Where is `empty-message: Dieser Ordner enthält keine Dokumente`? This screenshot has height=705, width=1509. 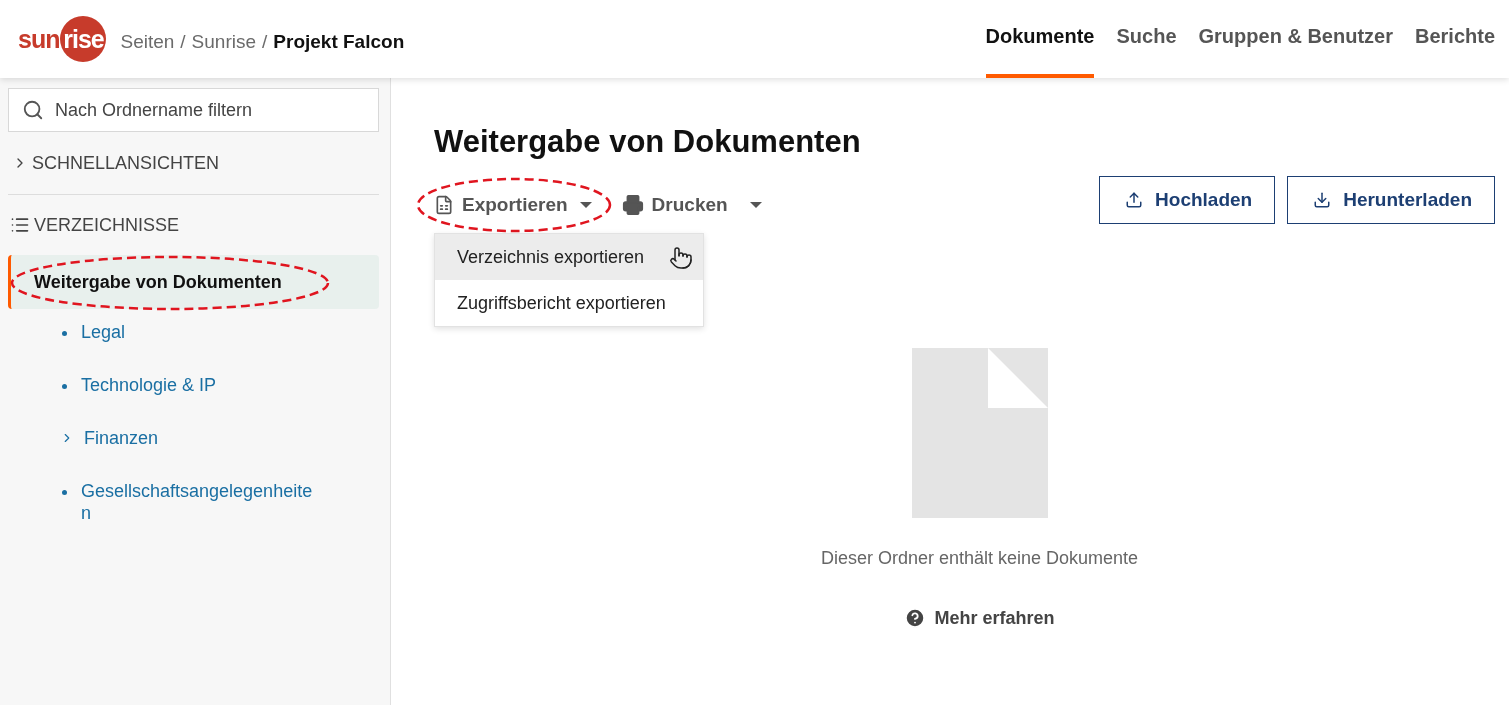 empty-message: Dieser Ordner enthält keine Dokumente is located at coordinates (979, 558).